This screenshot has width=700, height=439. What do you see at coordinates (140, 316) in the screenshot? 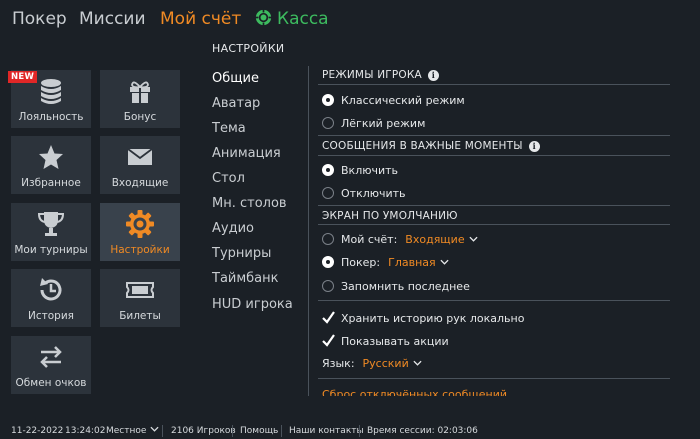
I see `tile-label: Билеты` at bounding box center [140, 316].